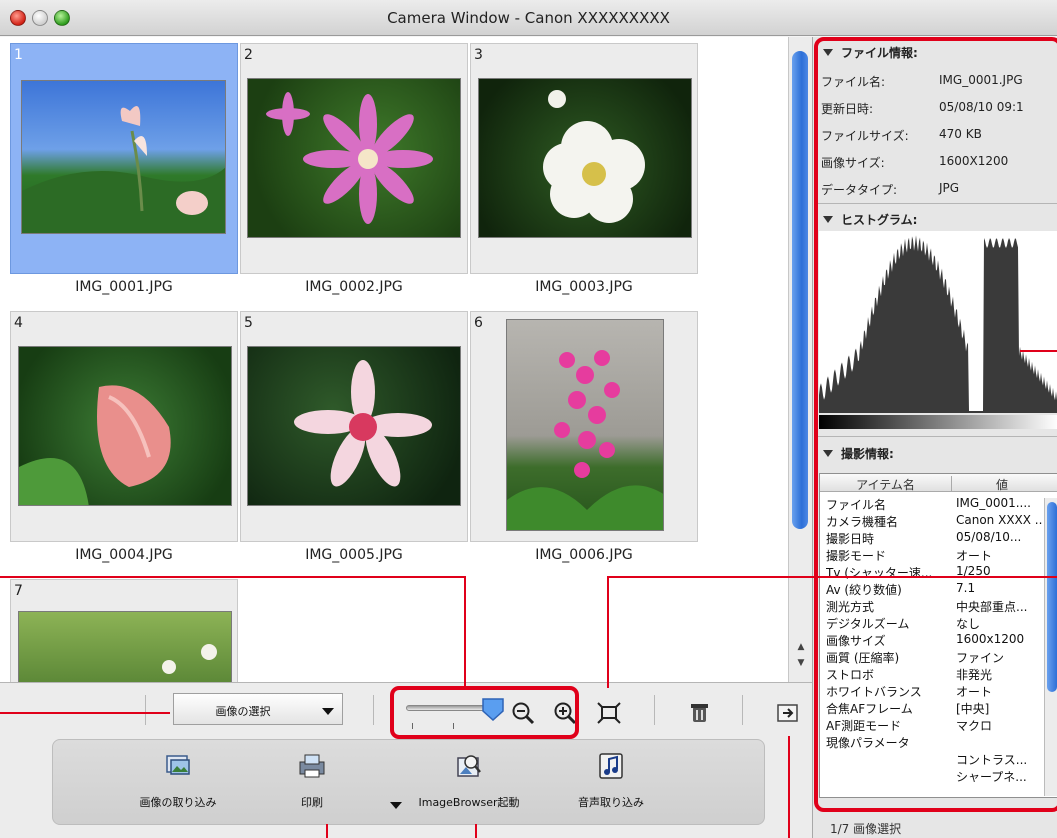  I want to click on scroll-thumb, so click(800, 290).